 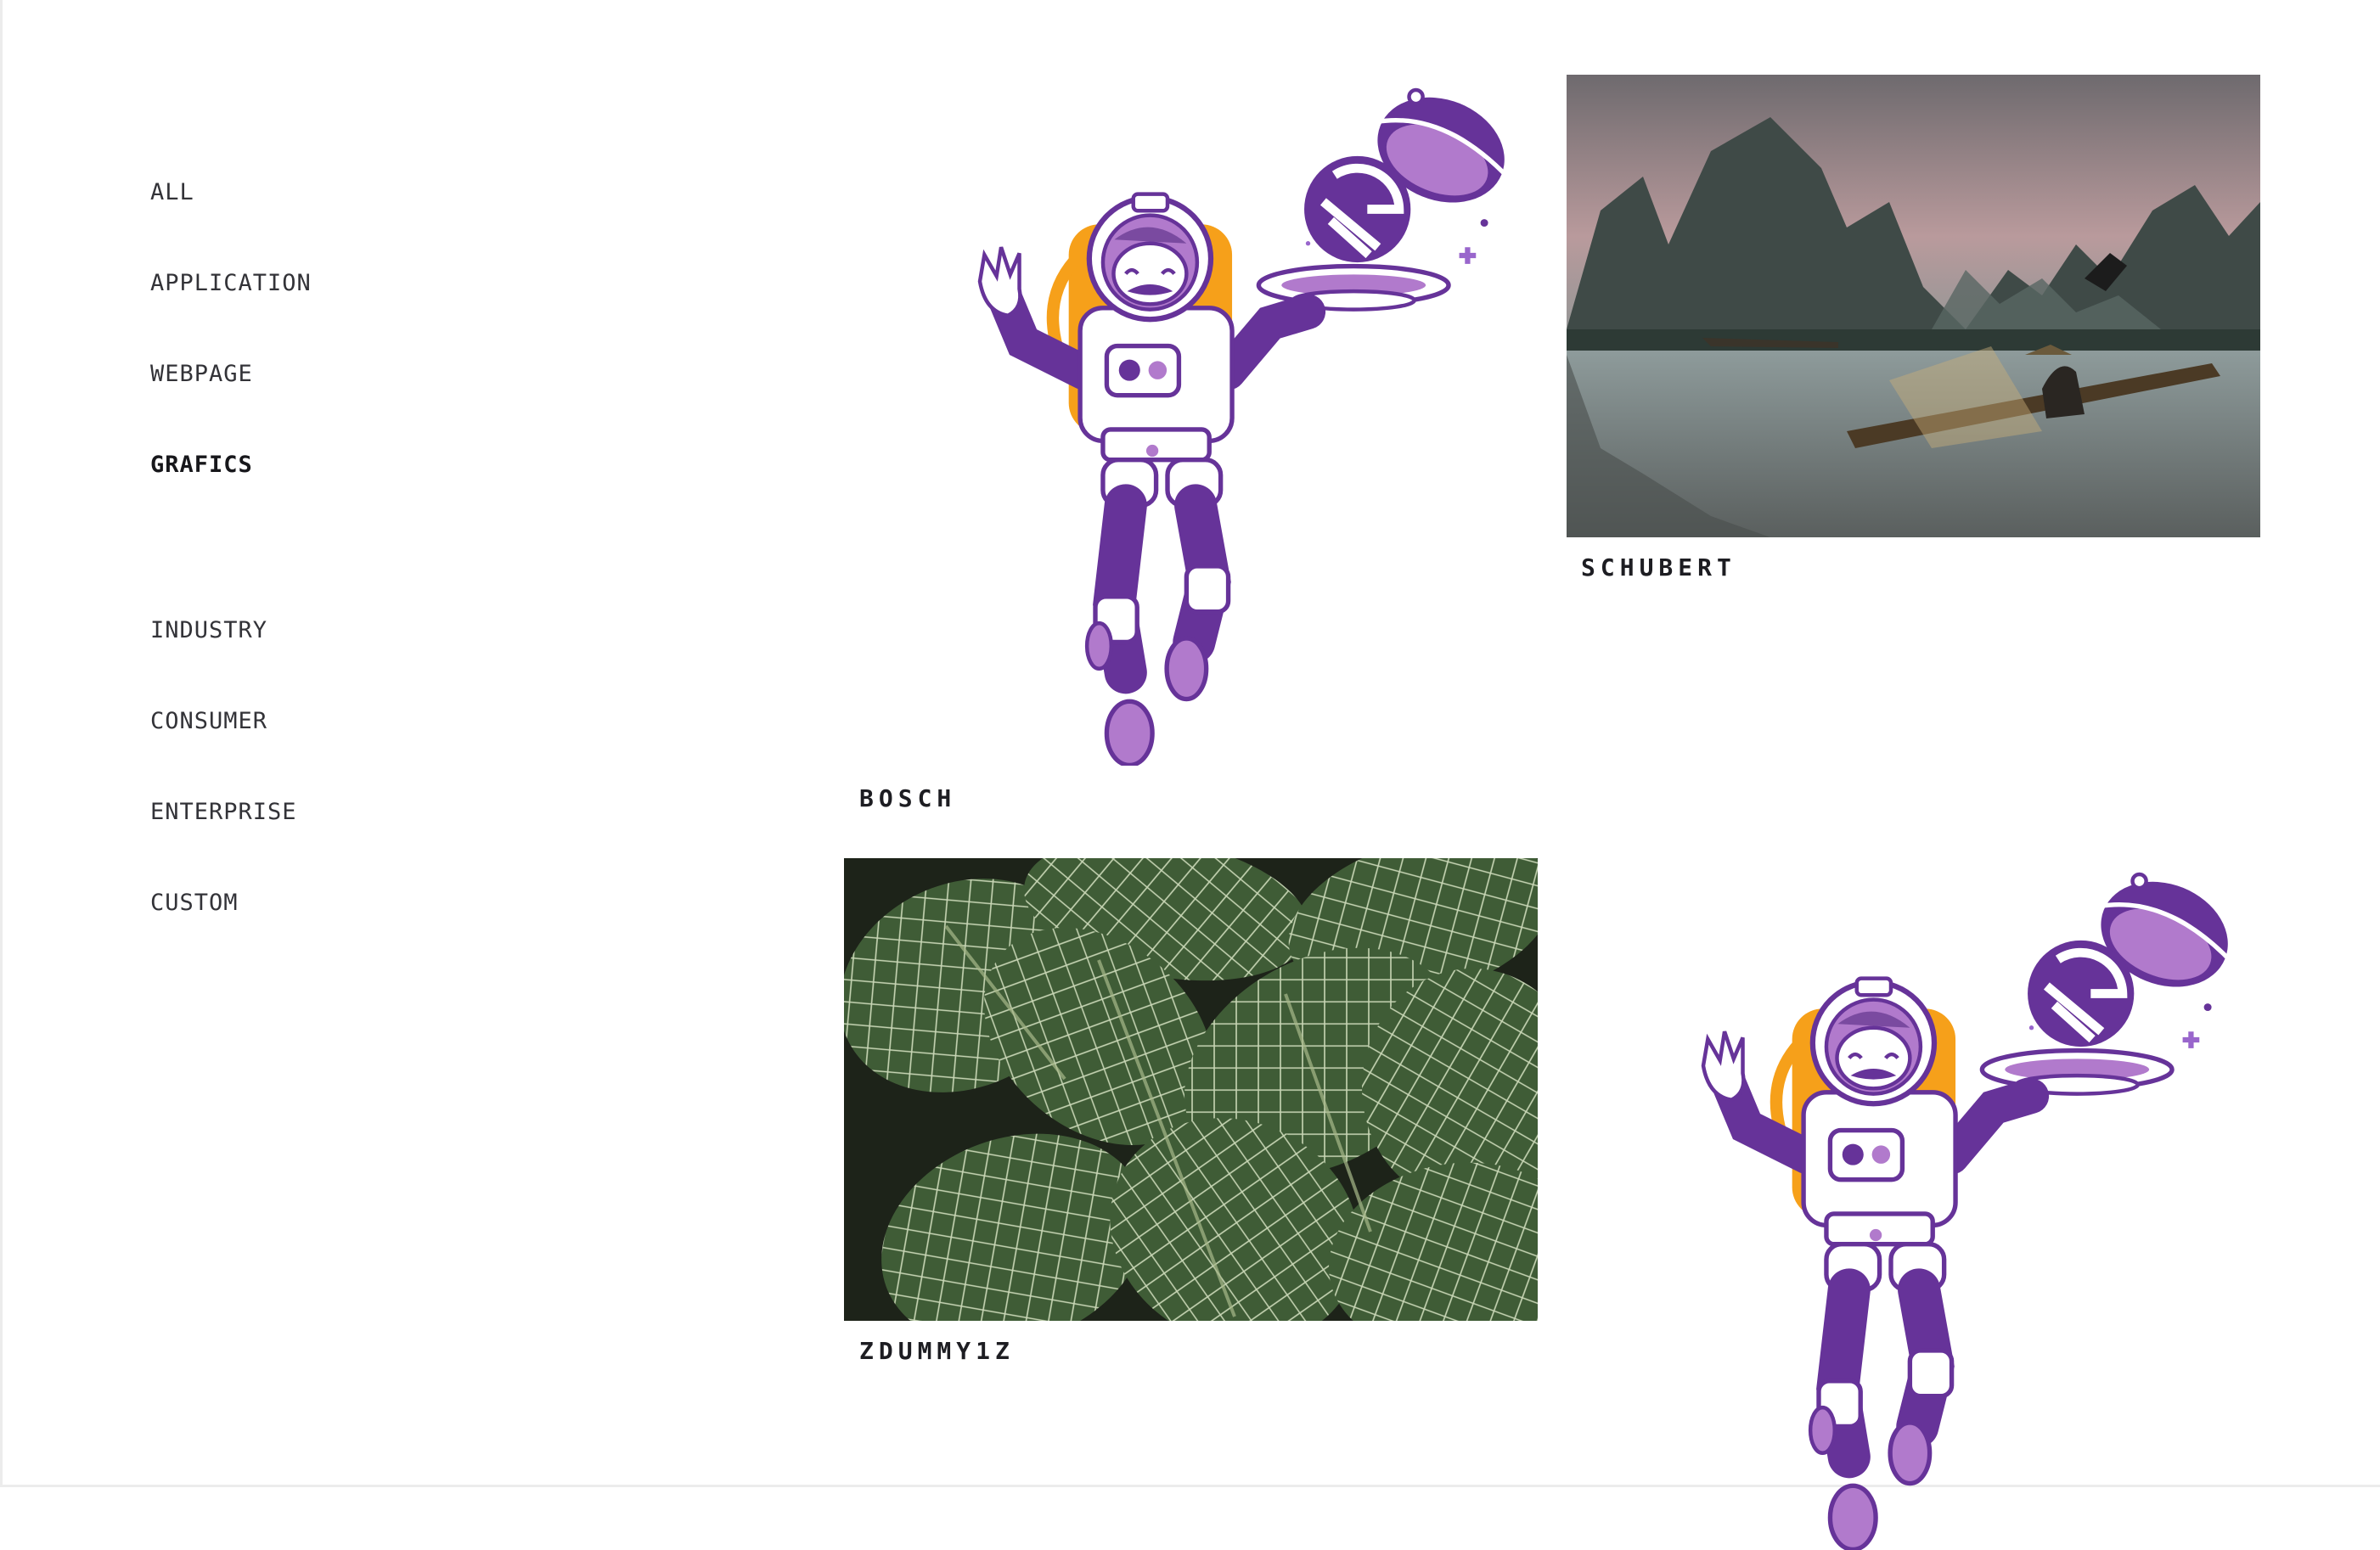 What do you see at coordinates (907, 798) in the screenshot?
I see `card-caption: BOSCH` at bounding box center [907, 798].